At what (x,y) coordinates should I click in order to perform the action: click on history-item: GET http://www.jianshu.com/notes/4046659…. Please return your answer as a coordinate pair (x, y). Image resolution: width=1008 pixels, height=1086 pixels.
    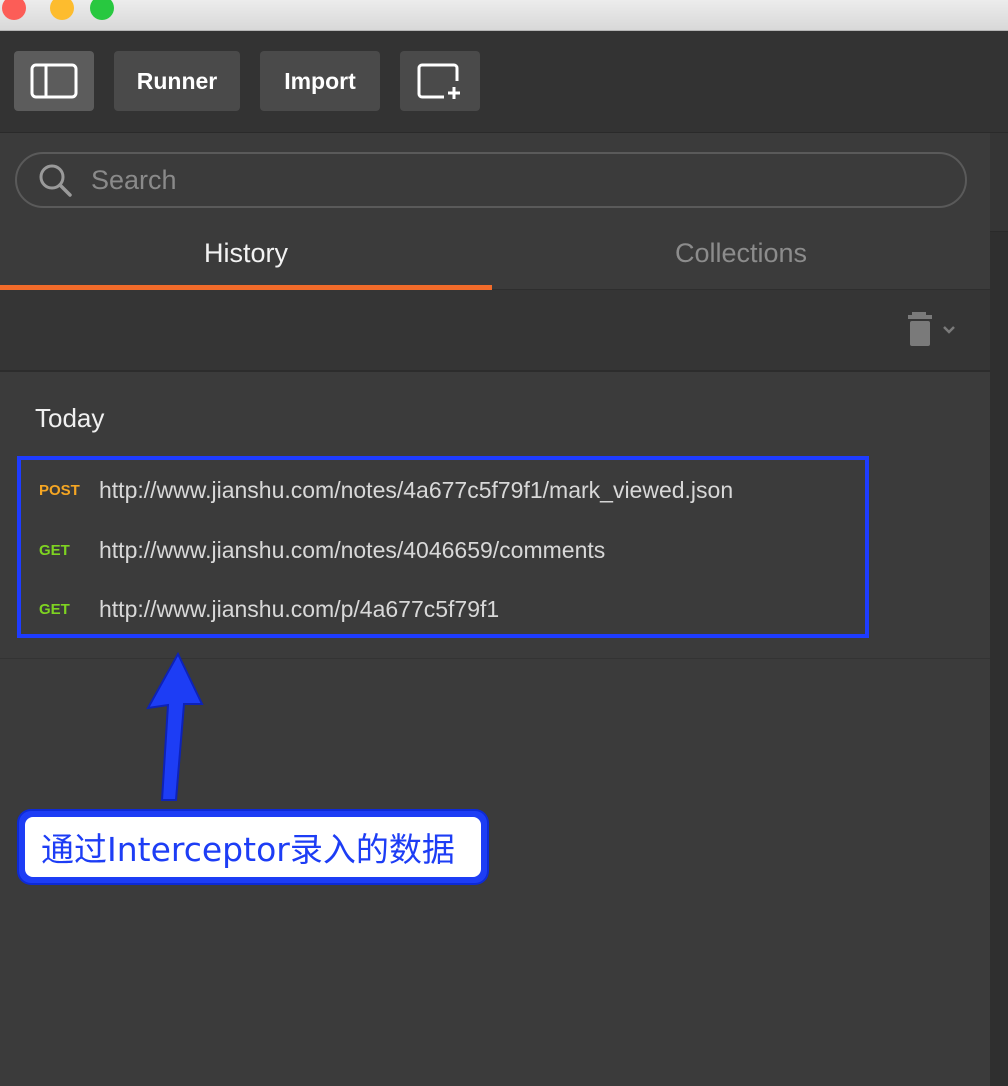
    Looking at the image, I should click on (443, 550).